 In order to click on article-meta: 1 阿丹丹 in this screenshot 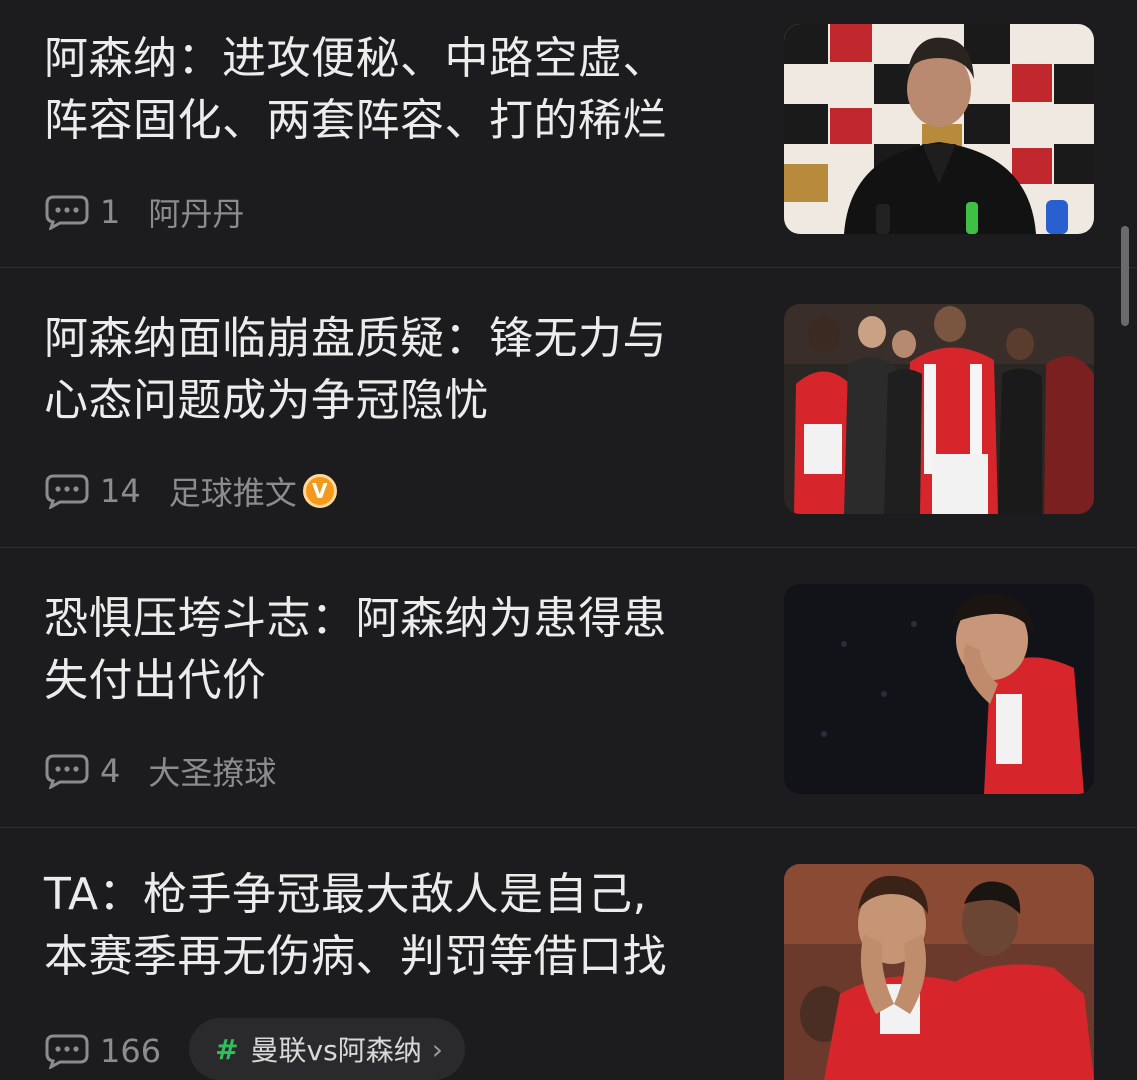, I will do `click(144, 212)`.